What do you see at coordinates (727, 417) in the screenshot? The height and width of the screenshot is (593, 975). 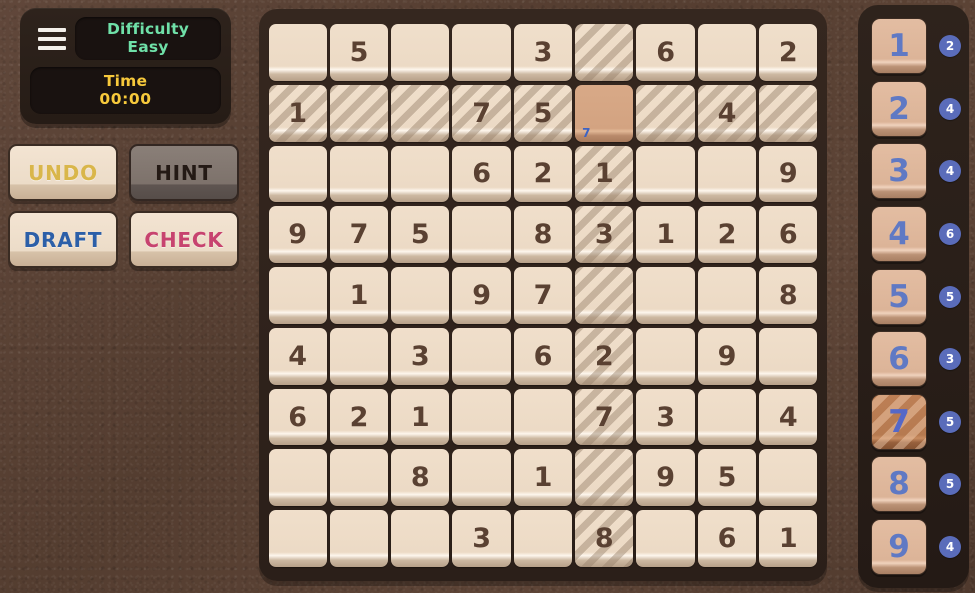 I see `sudoku-cell-r7c8` at bounding box center [727, 417].